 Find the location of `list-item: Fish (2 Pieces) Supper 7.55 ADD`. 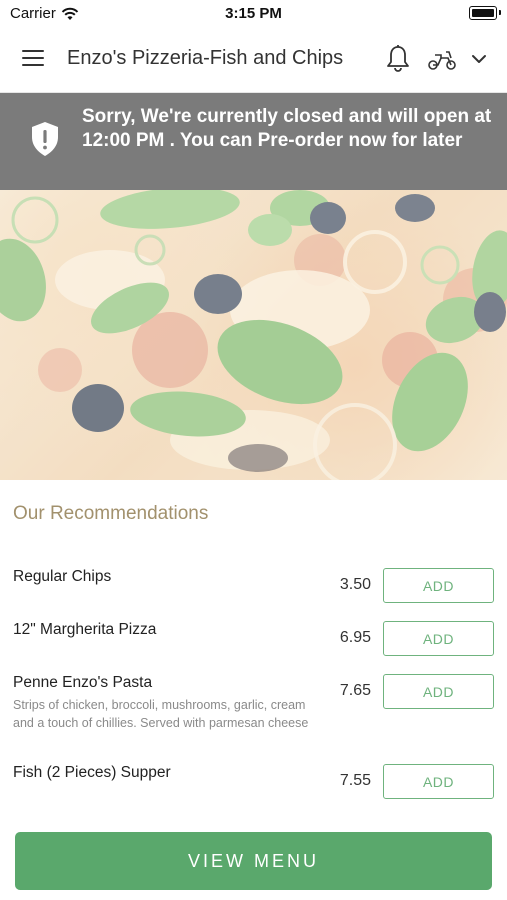

list-item: Fish (2 Pieces) Supper 7.55 ADD is located at coordinates (253, 782).